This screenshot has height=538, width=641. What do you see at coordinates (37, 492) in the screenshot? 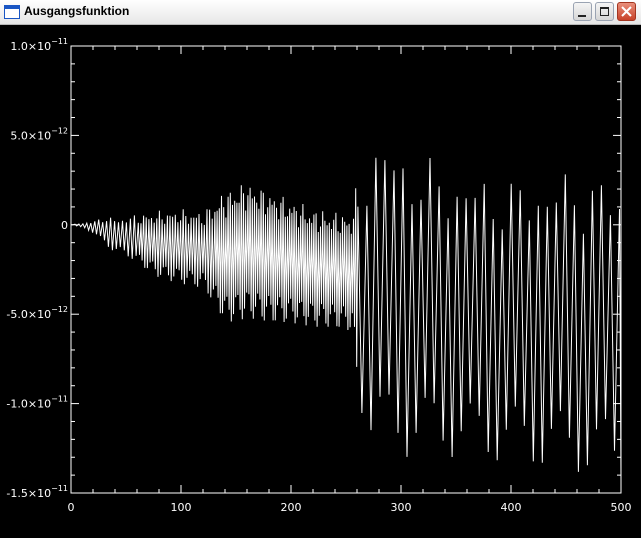
I see `y-tick-label: -1.5×10−11` at bounding box center [37, 492].